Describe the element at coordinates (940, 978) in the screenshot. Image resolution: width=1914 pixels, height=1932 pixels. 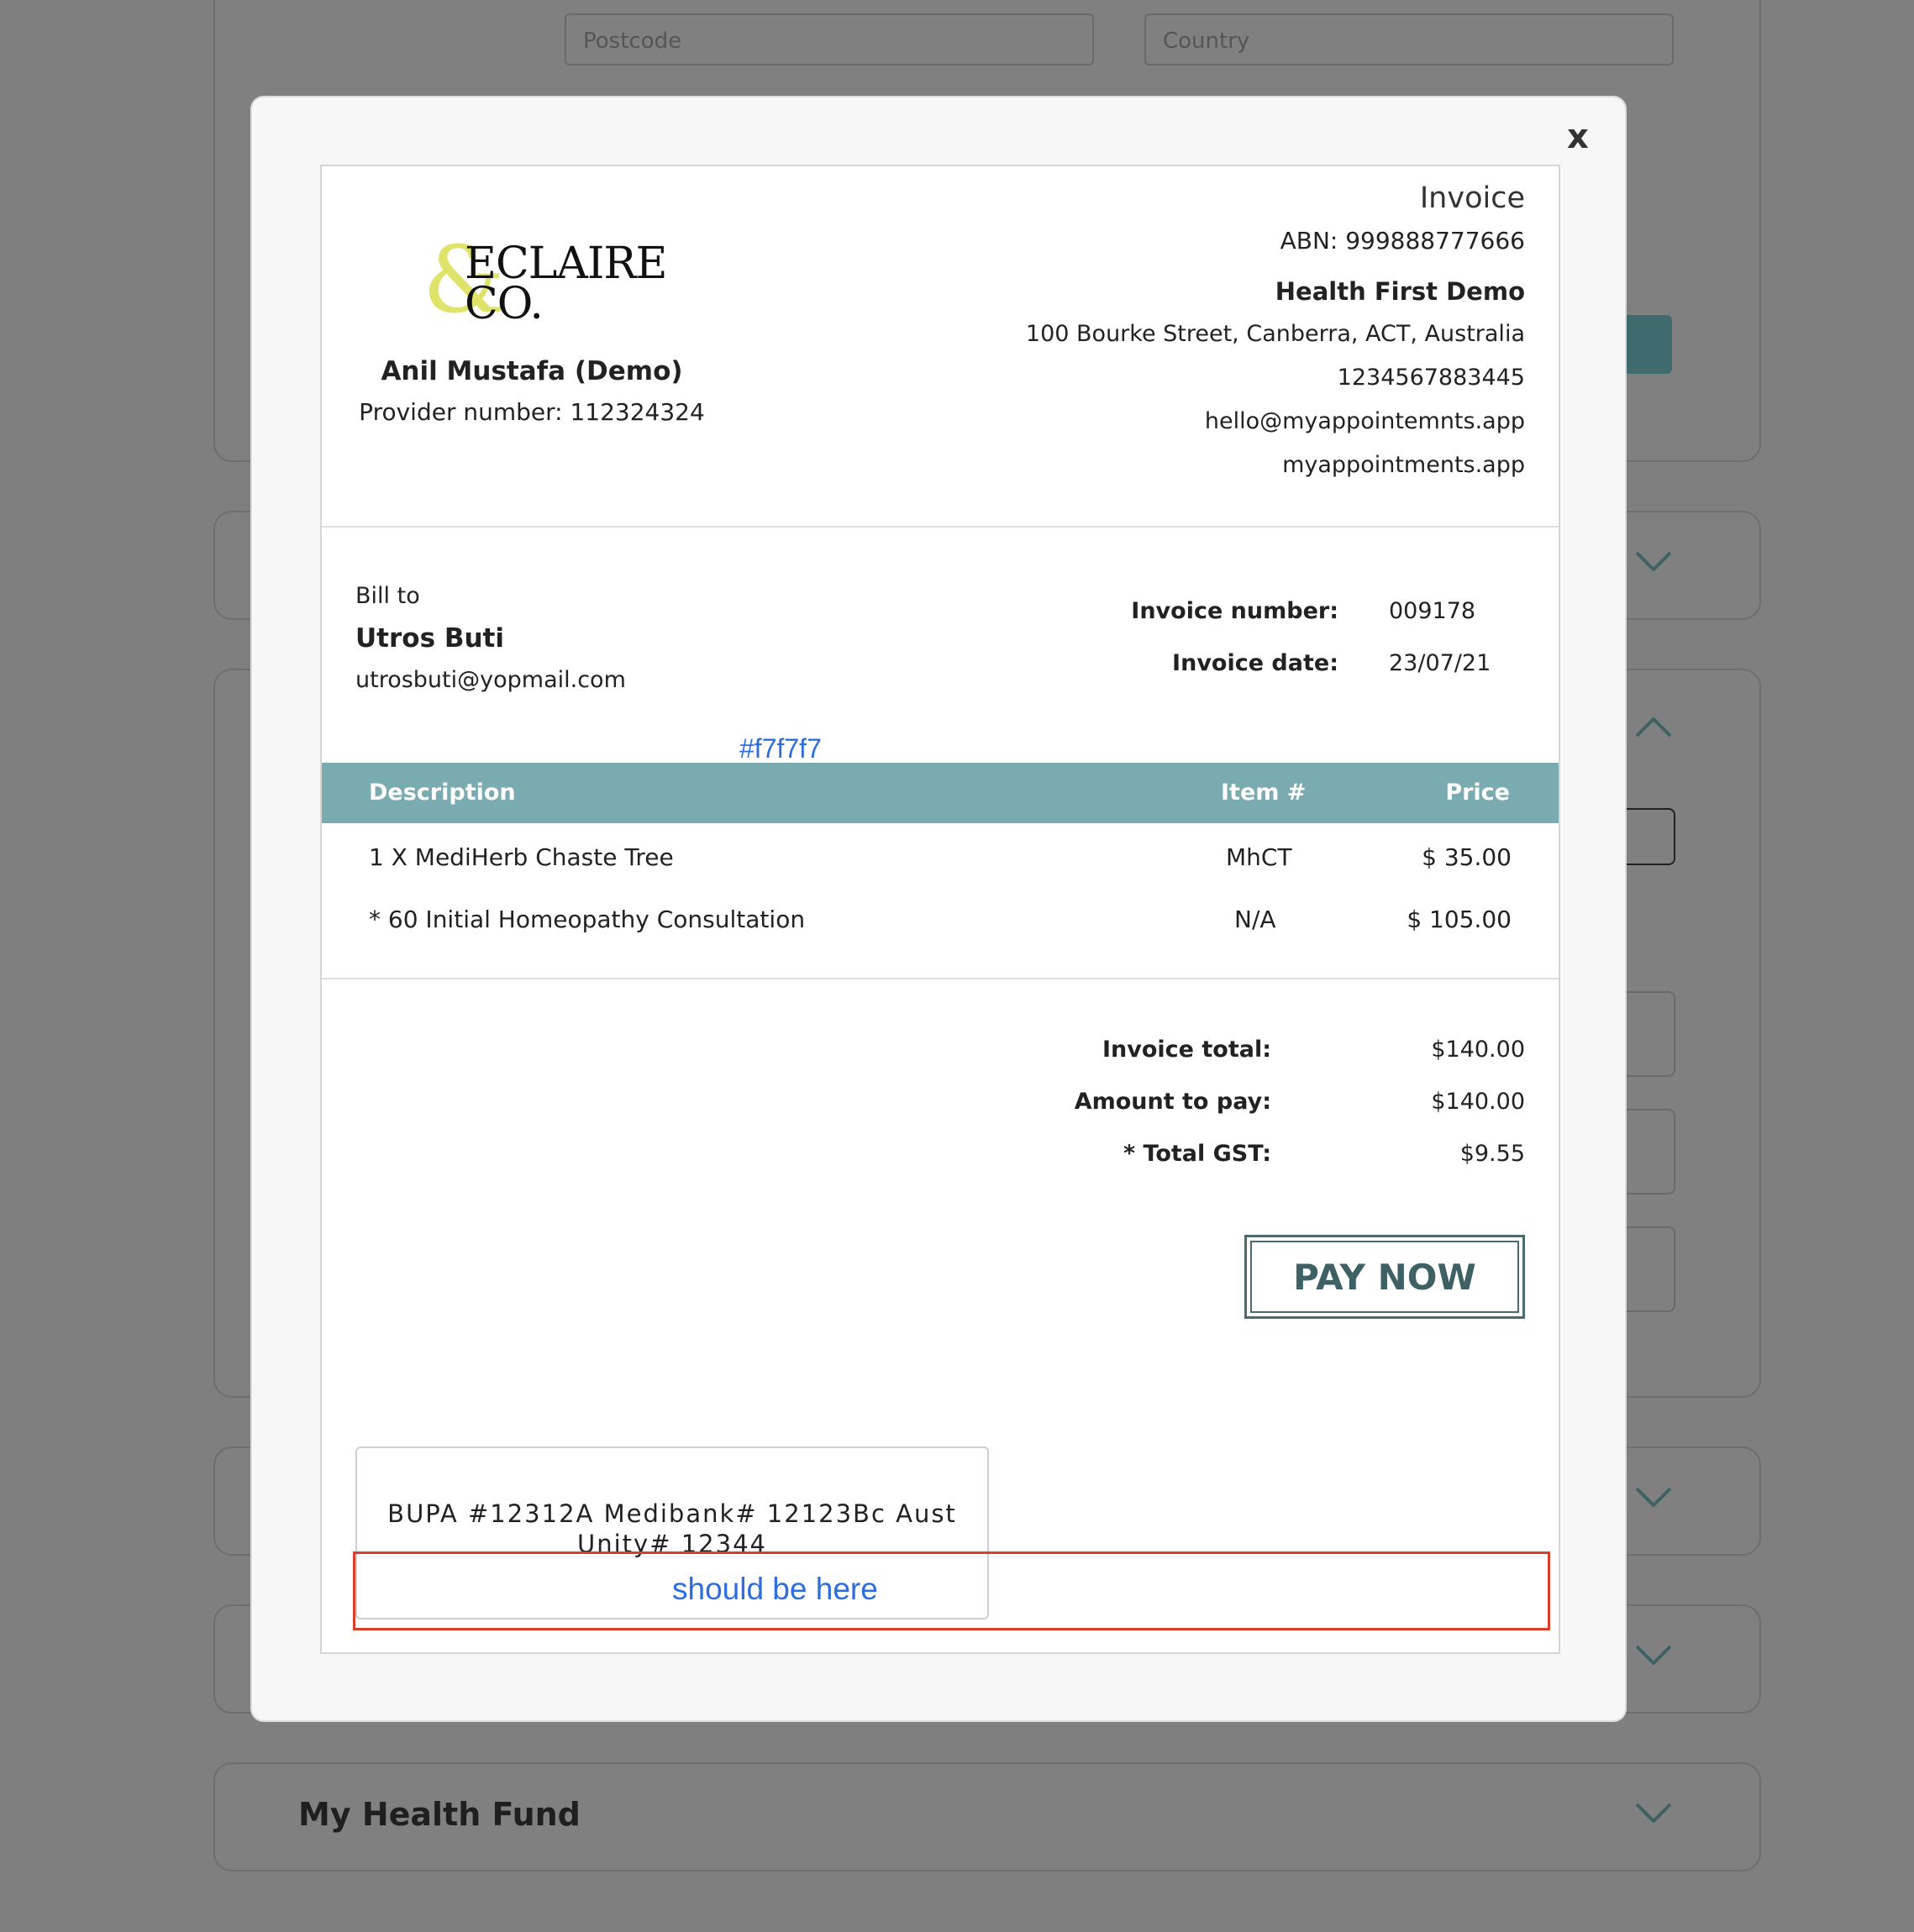
I see `table-divider` at that location.